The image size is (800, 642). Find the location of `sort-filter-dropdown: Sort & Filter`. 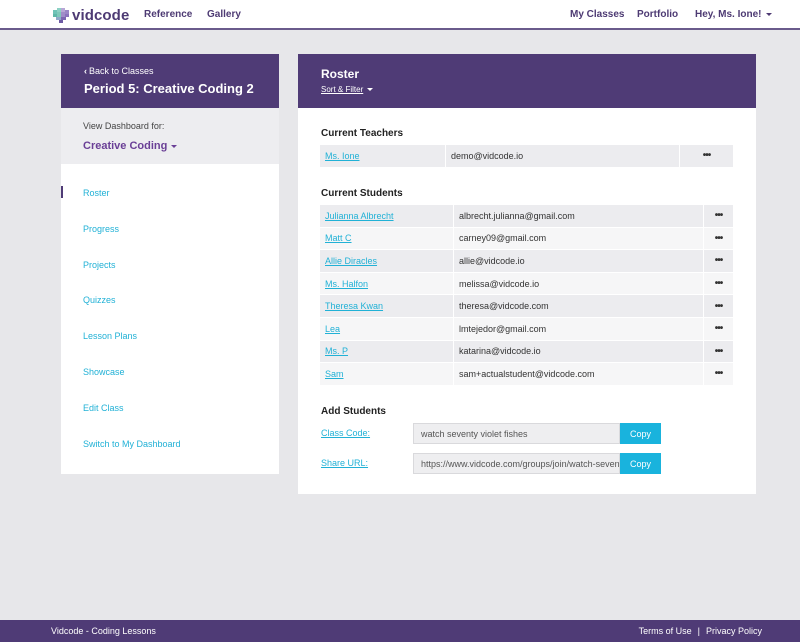

sort-filter-dropdown: Sort & Filter is located at coordinates (538, 89).